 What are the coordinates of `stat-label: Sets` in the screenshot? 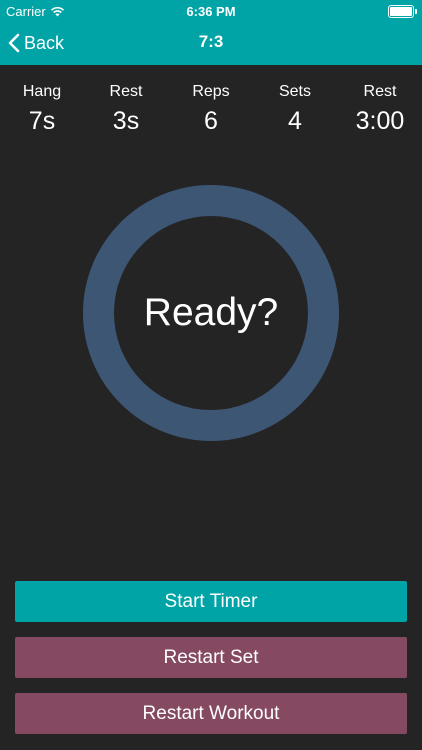 It's located at (294, 91).